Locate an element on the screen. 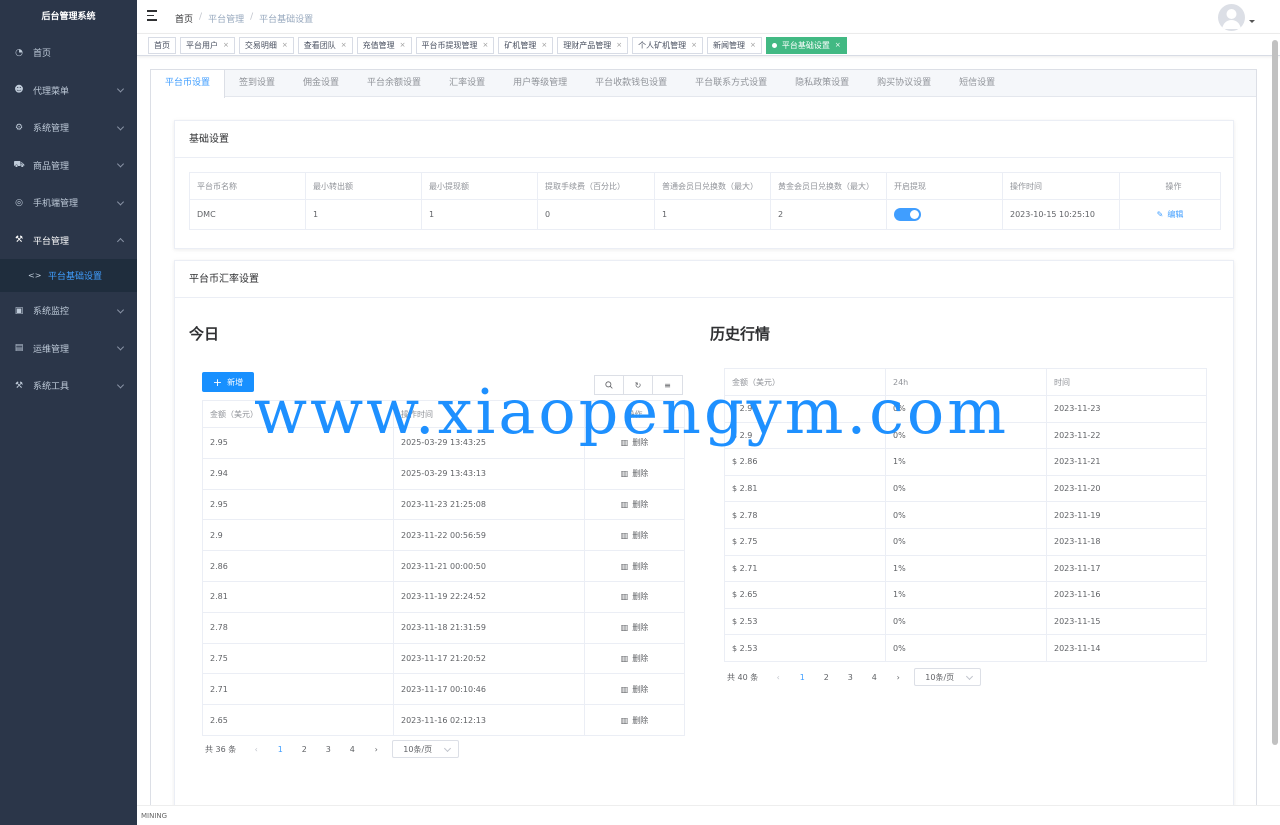 This screenshot has height=825, width=1280. table-cell: 2023-10-15 10:25:10 is located at coordinates (1061, 214).